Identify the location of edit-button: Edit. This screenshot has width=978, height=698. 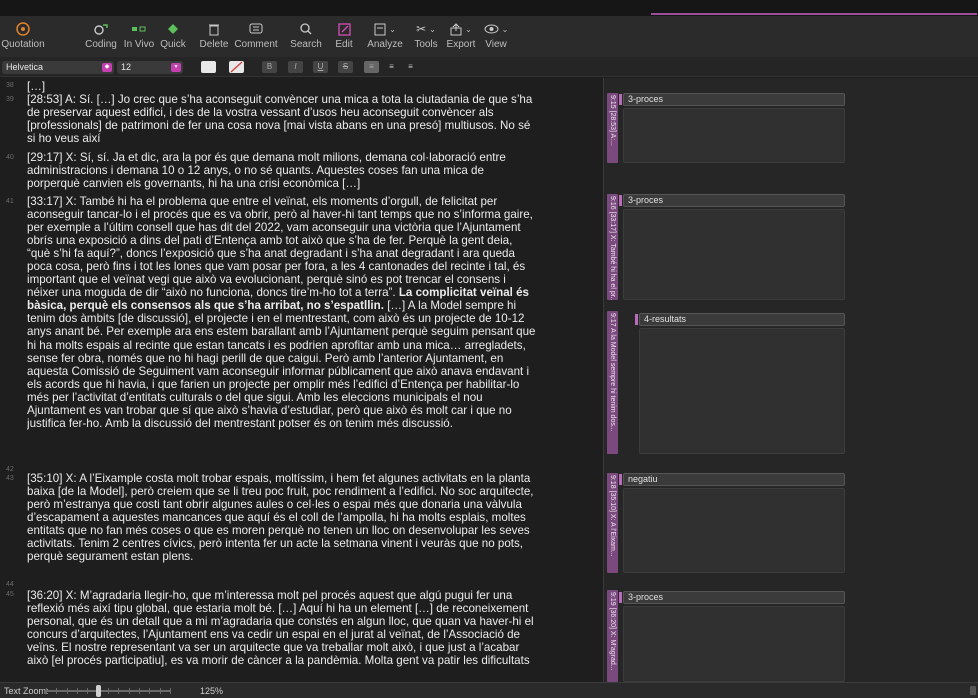
(344, 37).